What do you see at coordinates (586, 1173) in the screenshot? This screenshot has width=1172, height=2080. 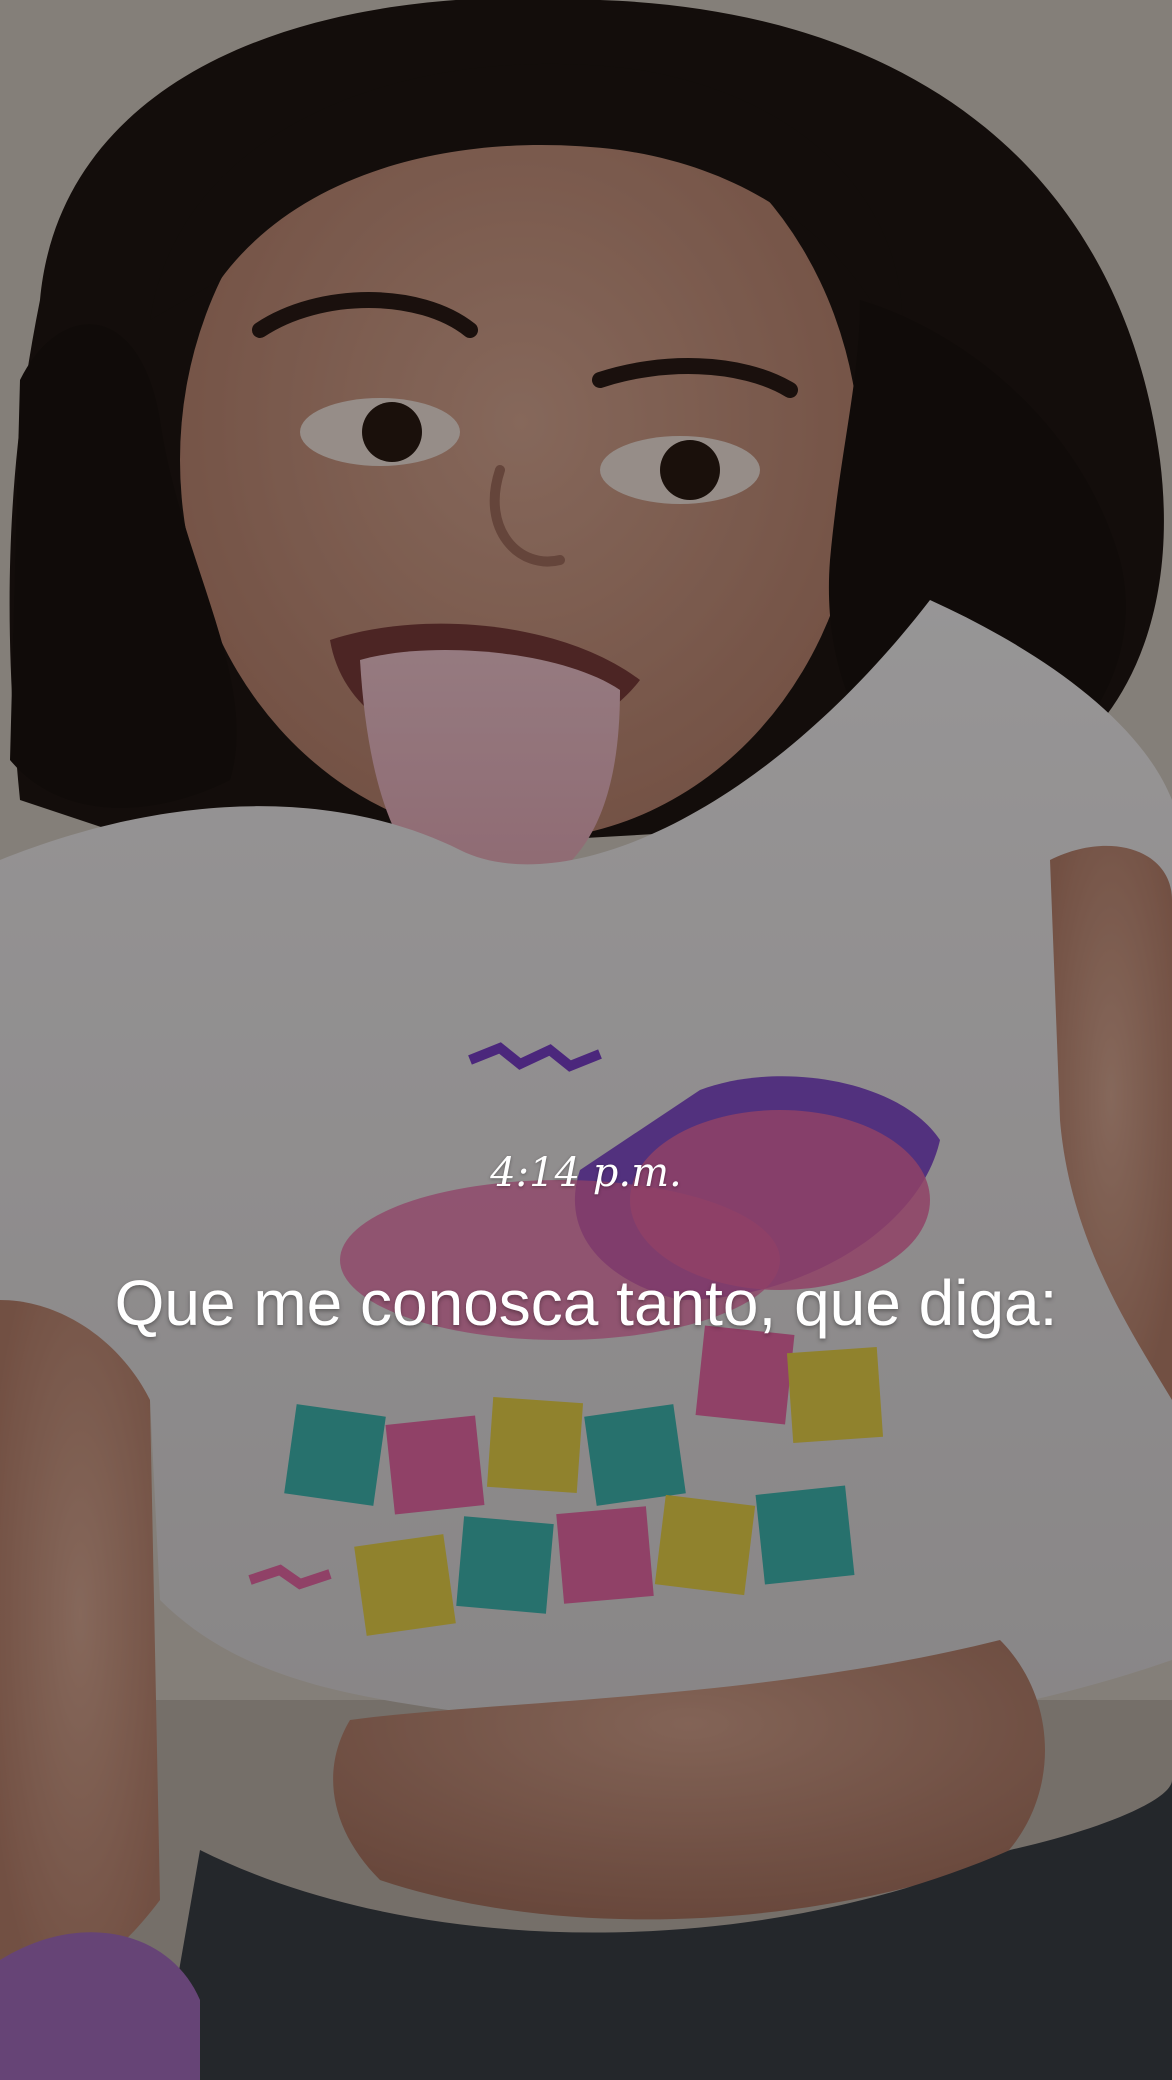 I see `story-timestamp: 4:14 p.m.` at bounding box center [586, 1173].